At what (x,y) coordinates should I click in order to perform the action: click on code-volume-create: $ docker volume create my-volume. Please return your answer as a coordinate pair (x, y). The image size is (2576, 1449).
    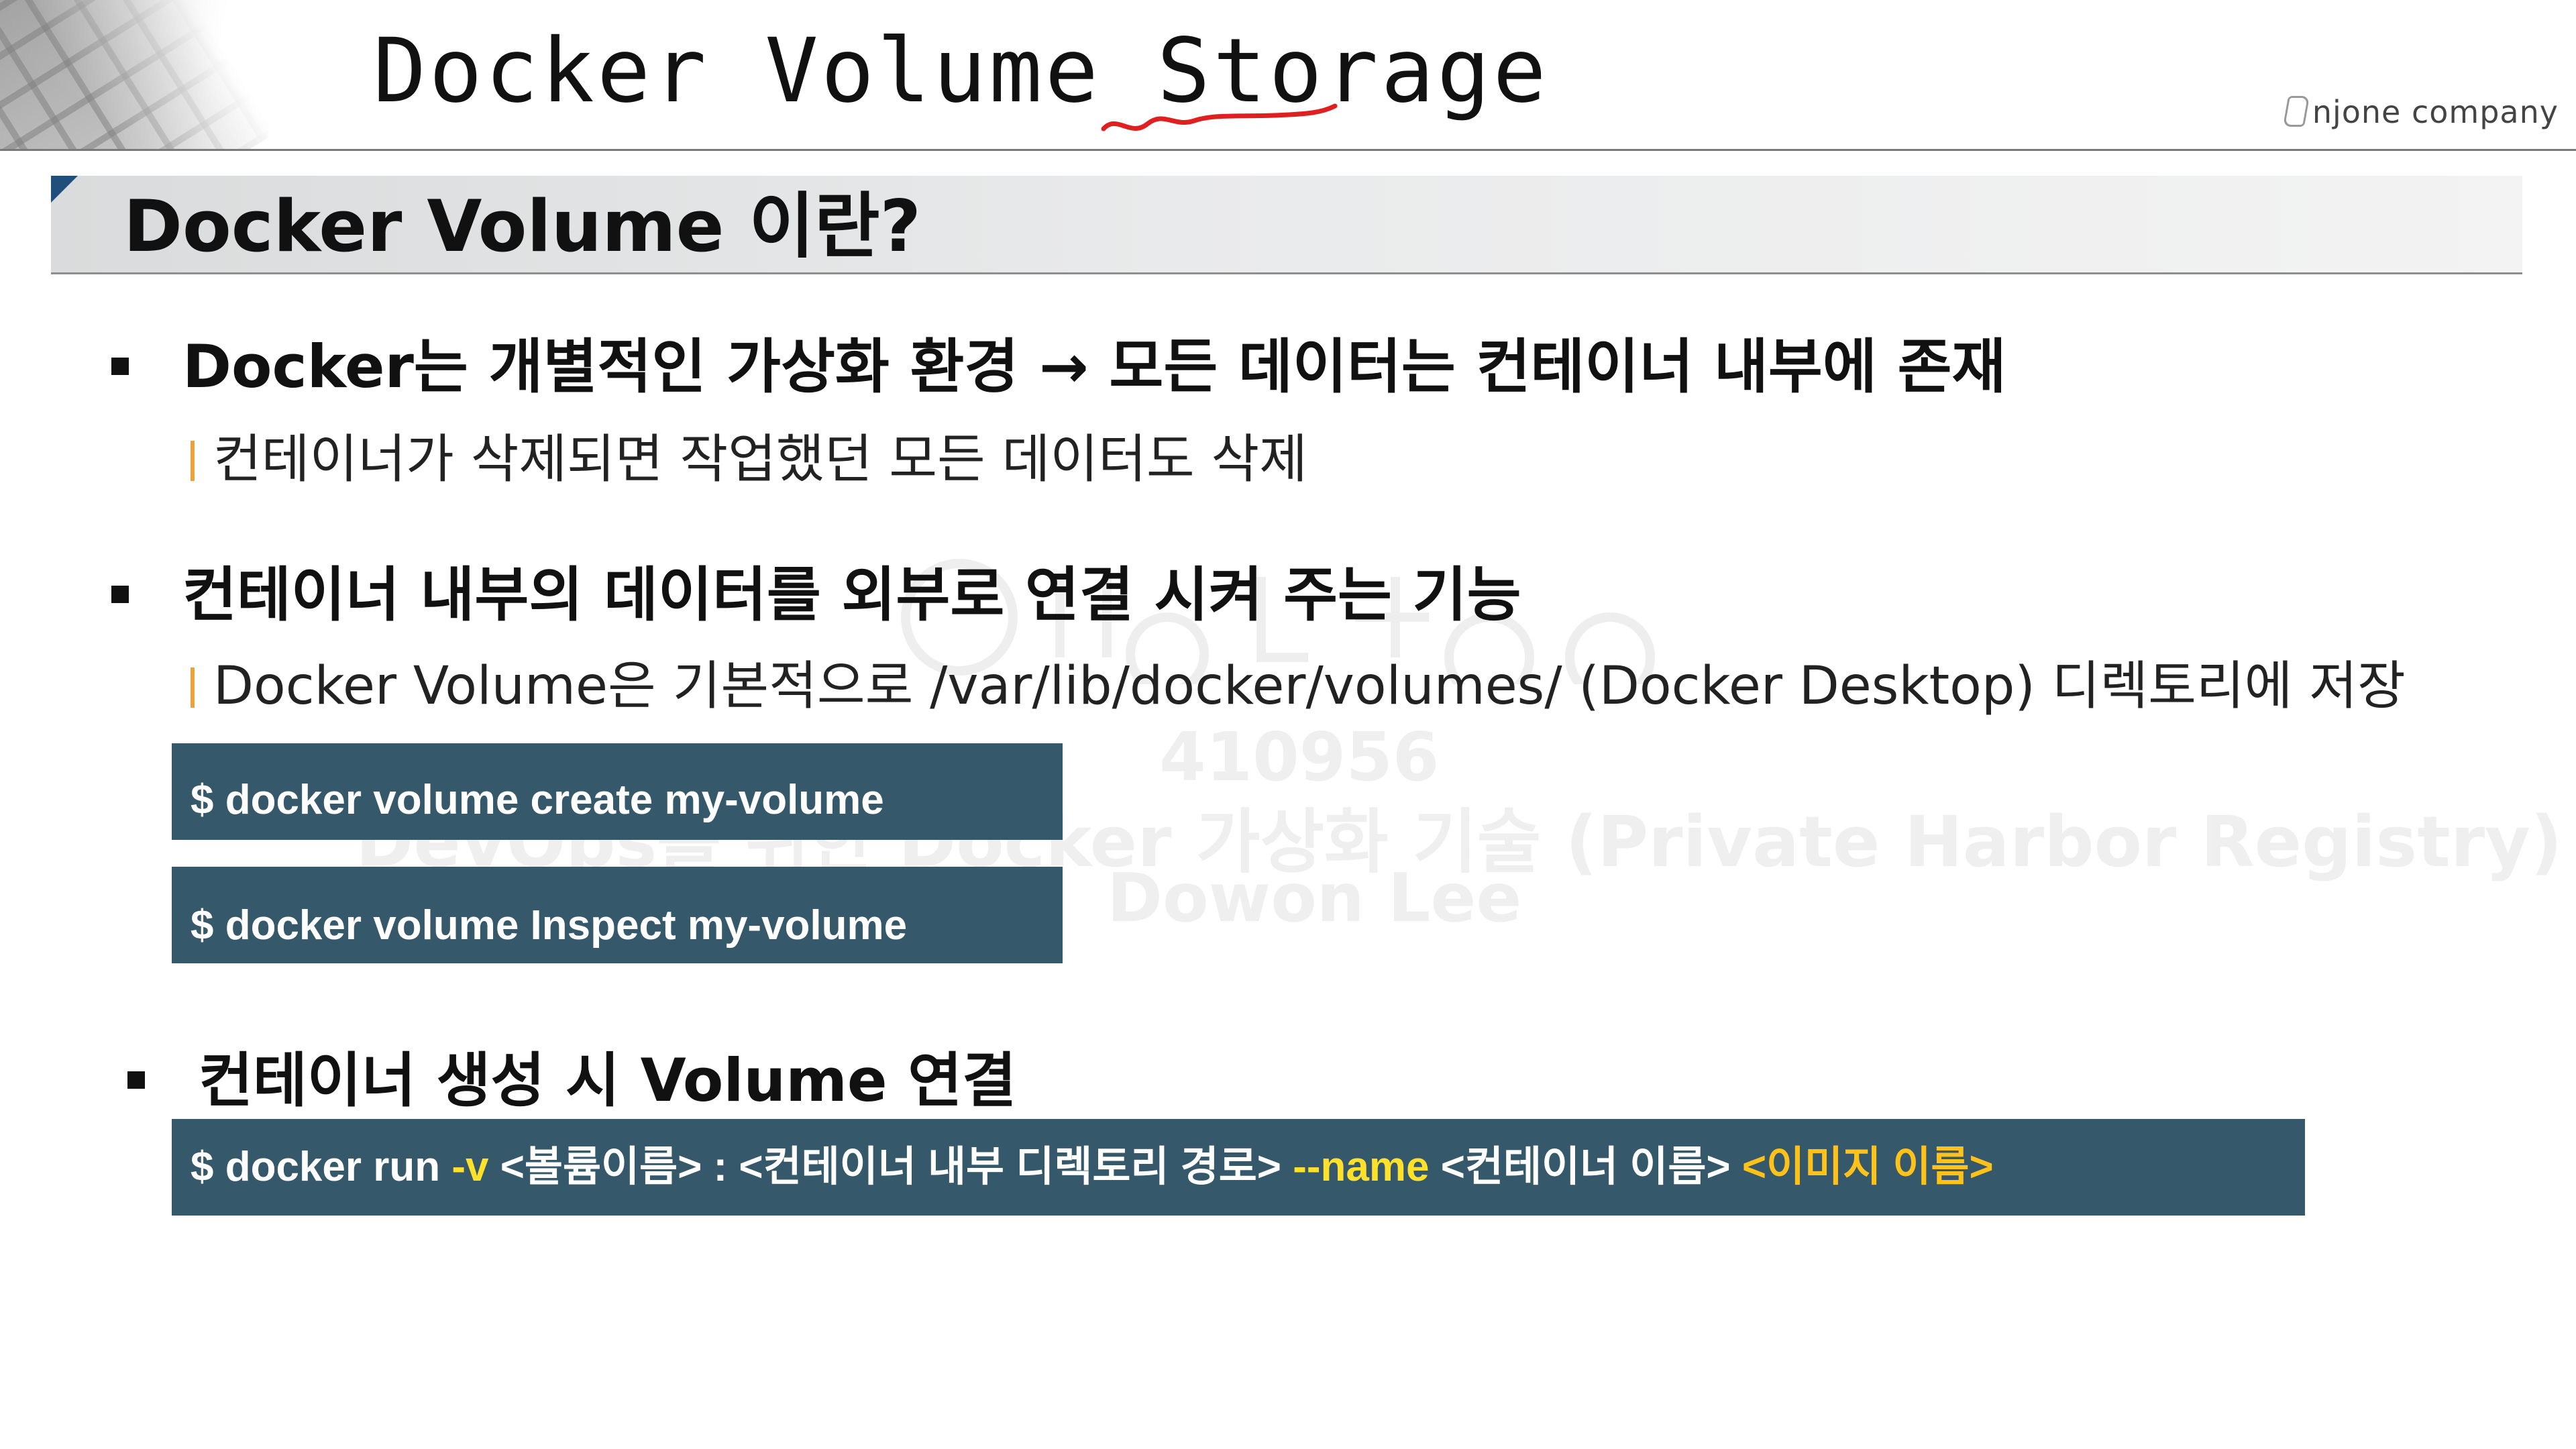
    Looking at the image, I should click on (617, 791).